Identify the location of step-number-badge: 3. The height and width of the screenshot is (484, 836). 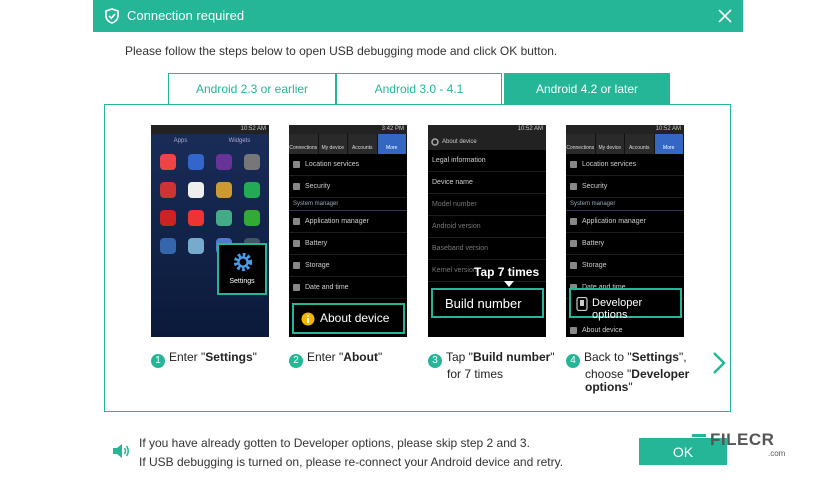
(435, 361).